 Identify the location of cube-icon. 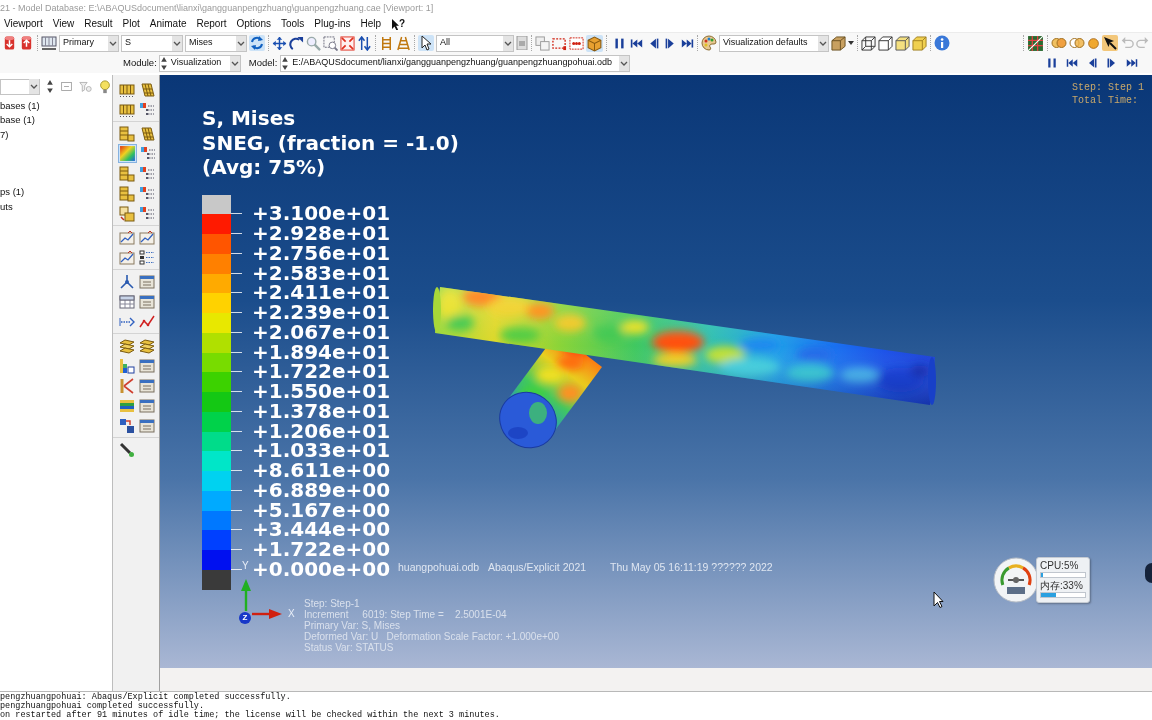
(838, 43).